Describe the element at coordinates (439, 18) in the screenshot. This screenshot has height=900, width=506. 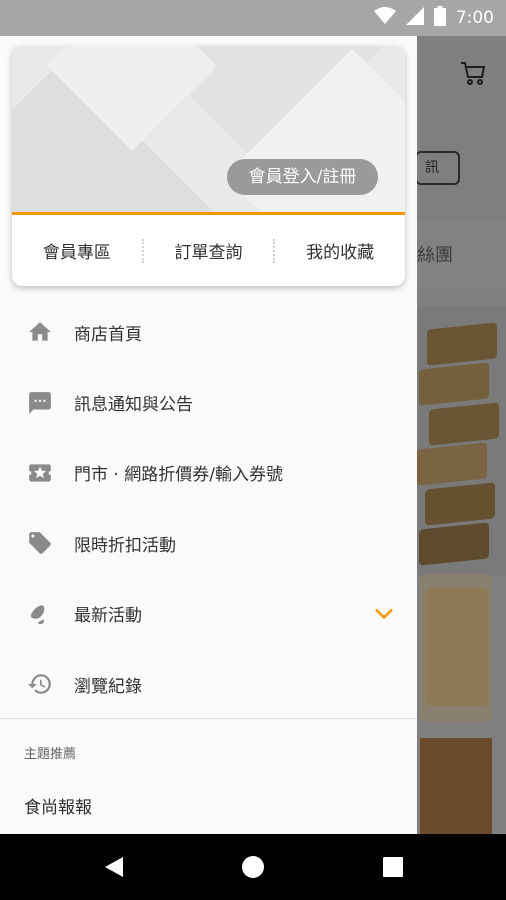
I see `battery-icon` at that location.